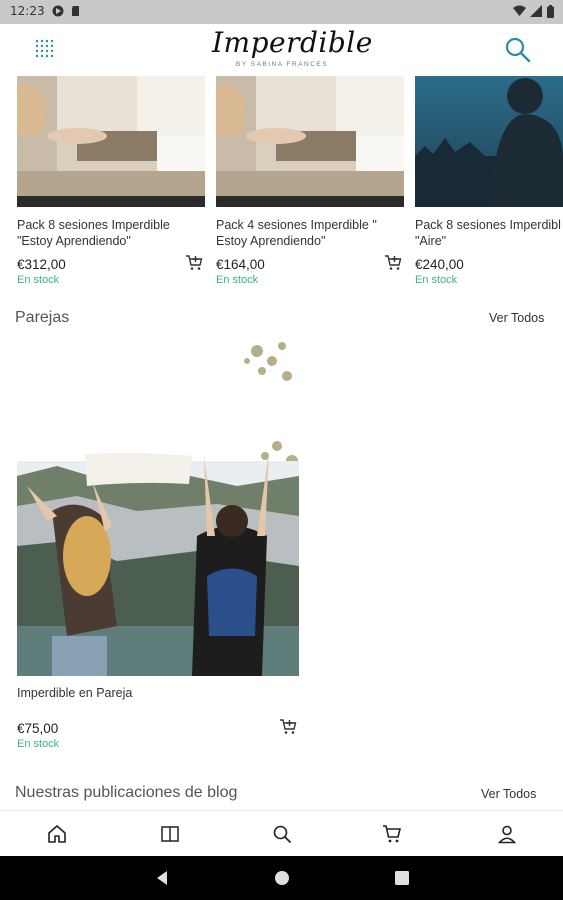 This screenshot has height=900, width=563. What do you see at coordinates (27, 11) in the screenshot?
I see `status-time: 12:23` at bounding box center [27, 11].